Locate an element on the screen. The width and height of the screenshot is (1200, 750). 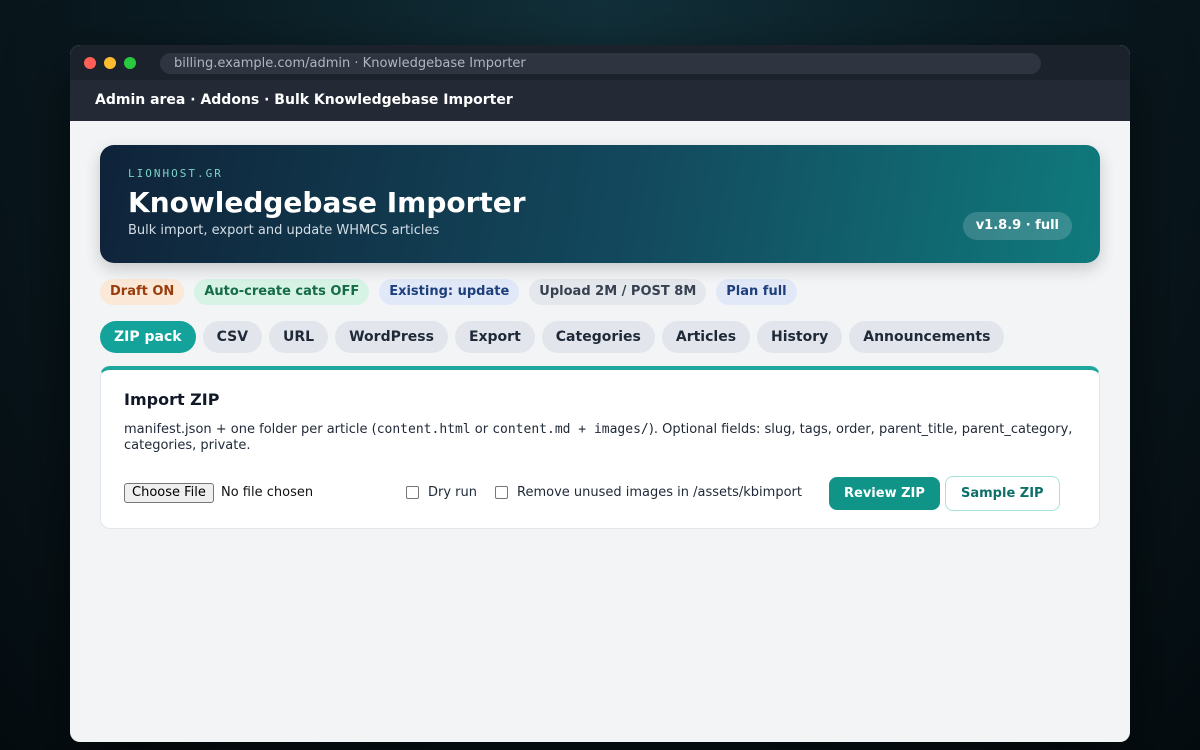
close-window-icon is located at coordinates (90, 63).